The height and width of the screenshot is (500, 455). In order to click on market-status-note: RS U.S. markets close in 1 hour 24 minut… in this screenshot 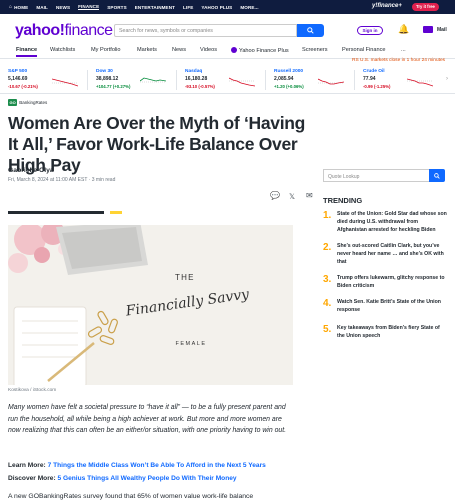, I will do `click(399, 60)`.